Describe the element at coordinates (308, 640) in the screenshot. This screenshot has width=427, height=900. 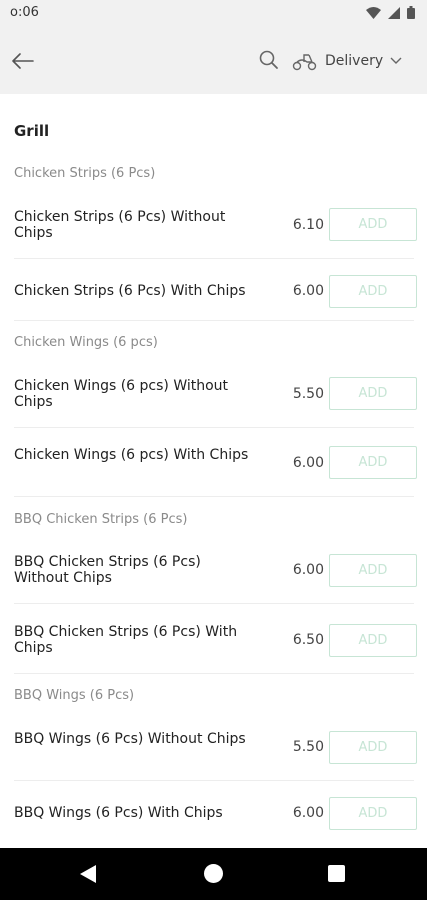
I see `item-price: 6.50` at that location.